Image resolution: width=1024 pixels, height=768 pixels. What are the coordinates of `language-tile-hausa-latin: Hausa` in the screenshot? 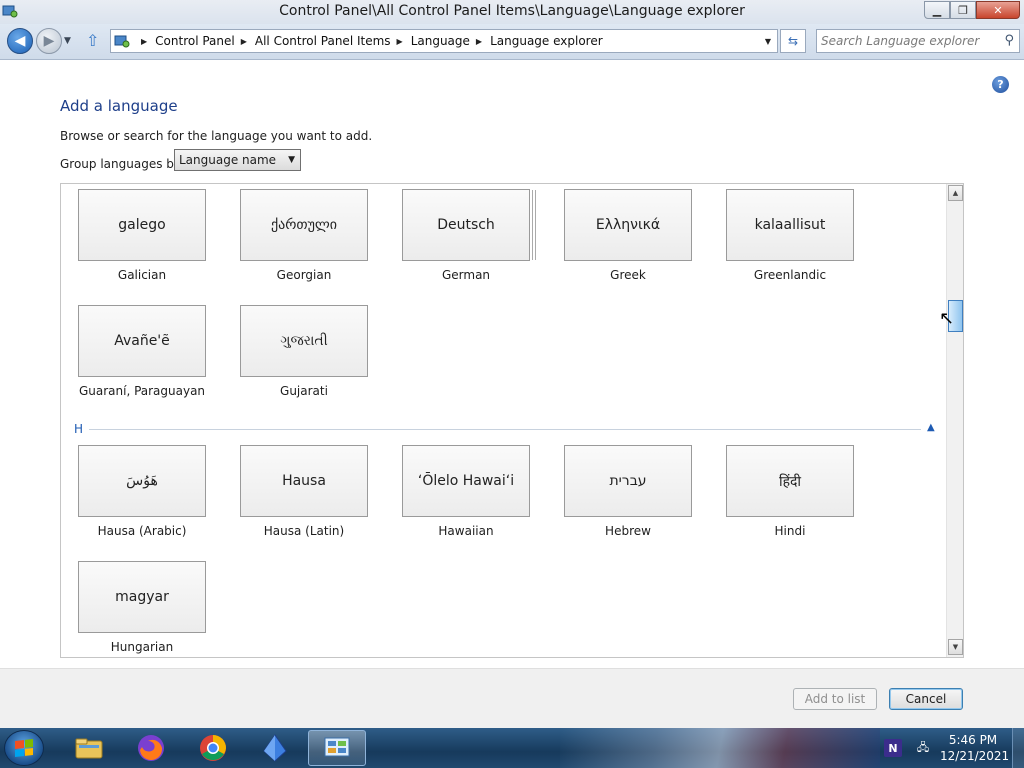 It's located at (304, 481).